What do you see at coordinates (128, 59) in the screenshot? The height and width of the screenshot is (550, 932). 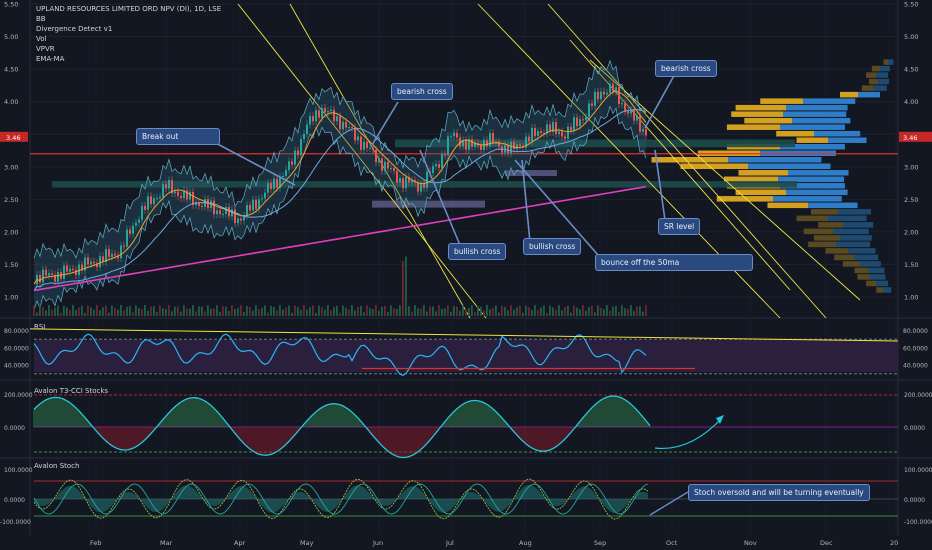 I see `indicator-ema-ma: EMA-MA` at bounding box center [128, 59].